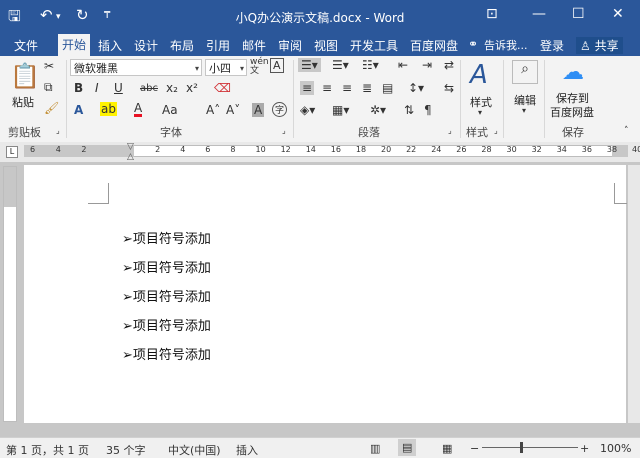 This screenshot has height=458, width=640. What do you see at coordinates (474, 448) in the screenshot?
I see `zoom-out-icon: −` at bounding box center [474, 448].